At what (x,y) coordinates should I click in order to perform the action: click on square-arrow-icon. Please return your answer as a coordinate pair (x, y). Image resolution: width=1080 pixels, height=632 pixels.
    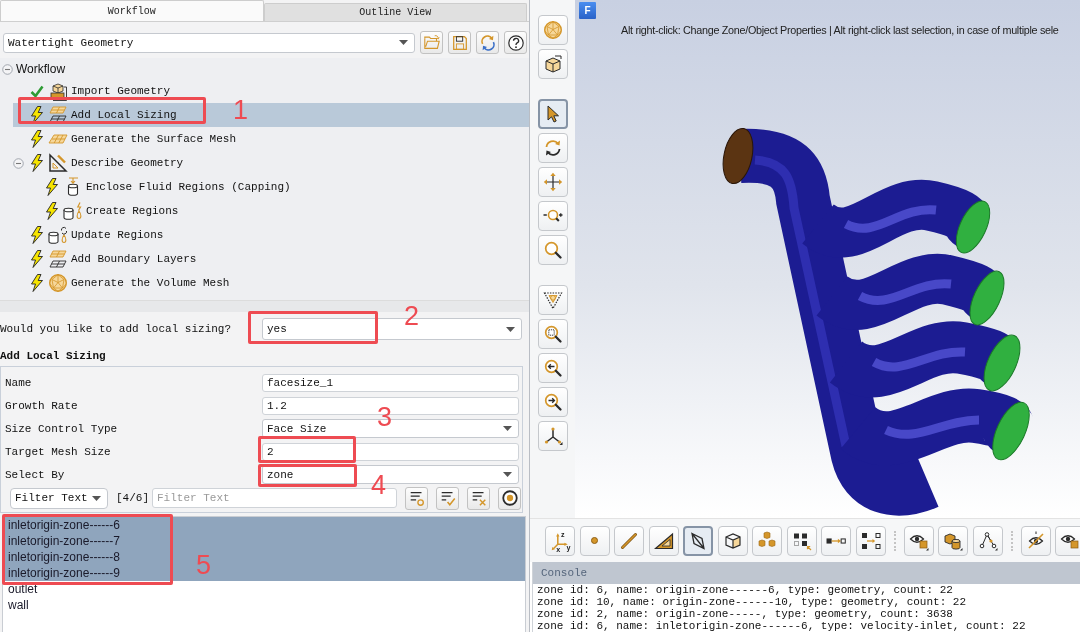
    Looking at the image, I should click on (836, 540).